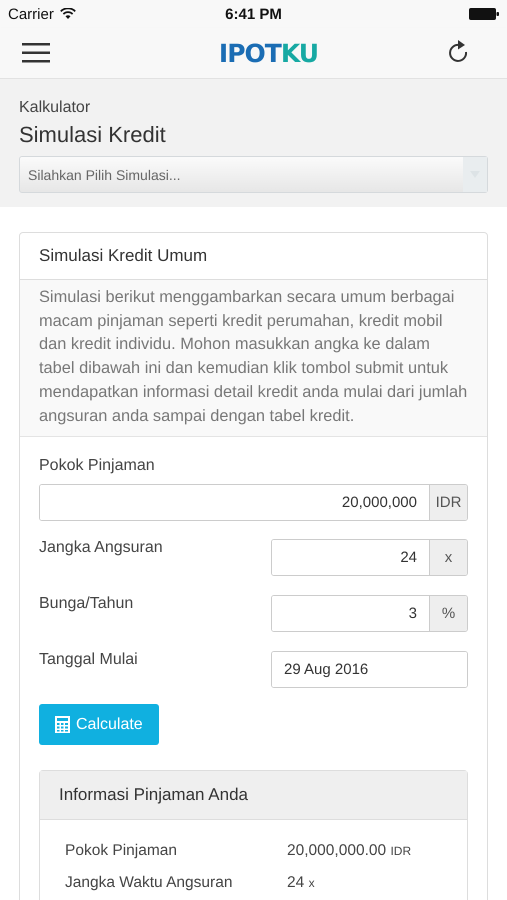  I want to click on field-label: Jangka Angsuran, so click(101, 548).